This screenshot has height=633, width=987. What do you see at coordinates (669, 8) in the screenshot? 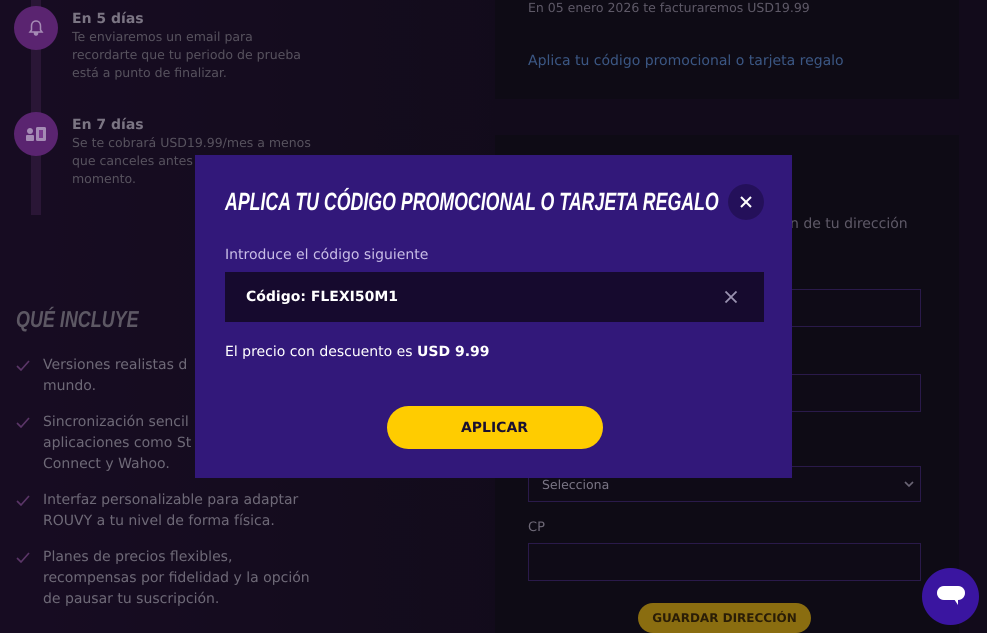
I see `billing-note: En 05 enero 2026 te facturaremos USD19.99` at bounding box center [669, 8].